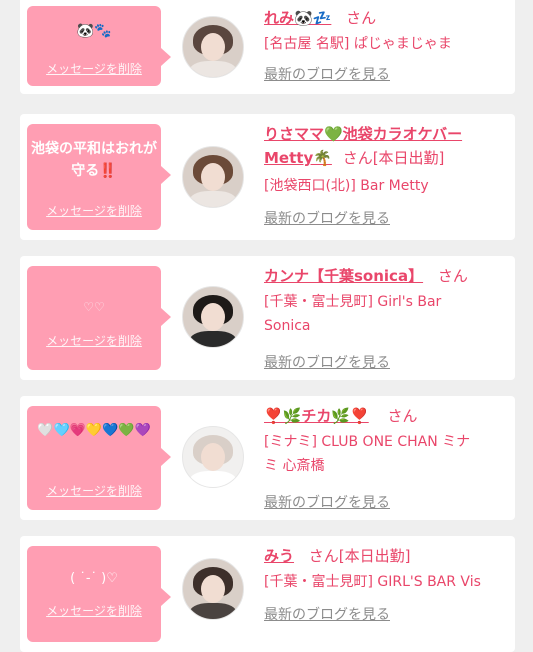  Describe the element at coordinates (353, 302) in the screenshot. I see `shop-info-line-1: [千葉・富士見町] Girl's Bar` at that location.